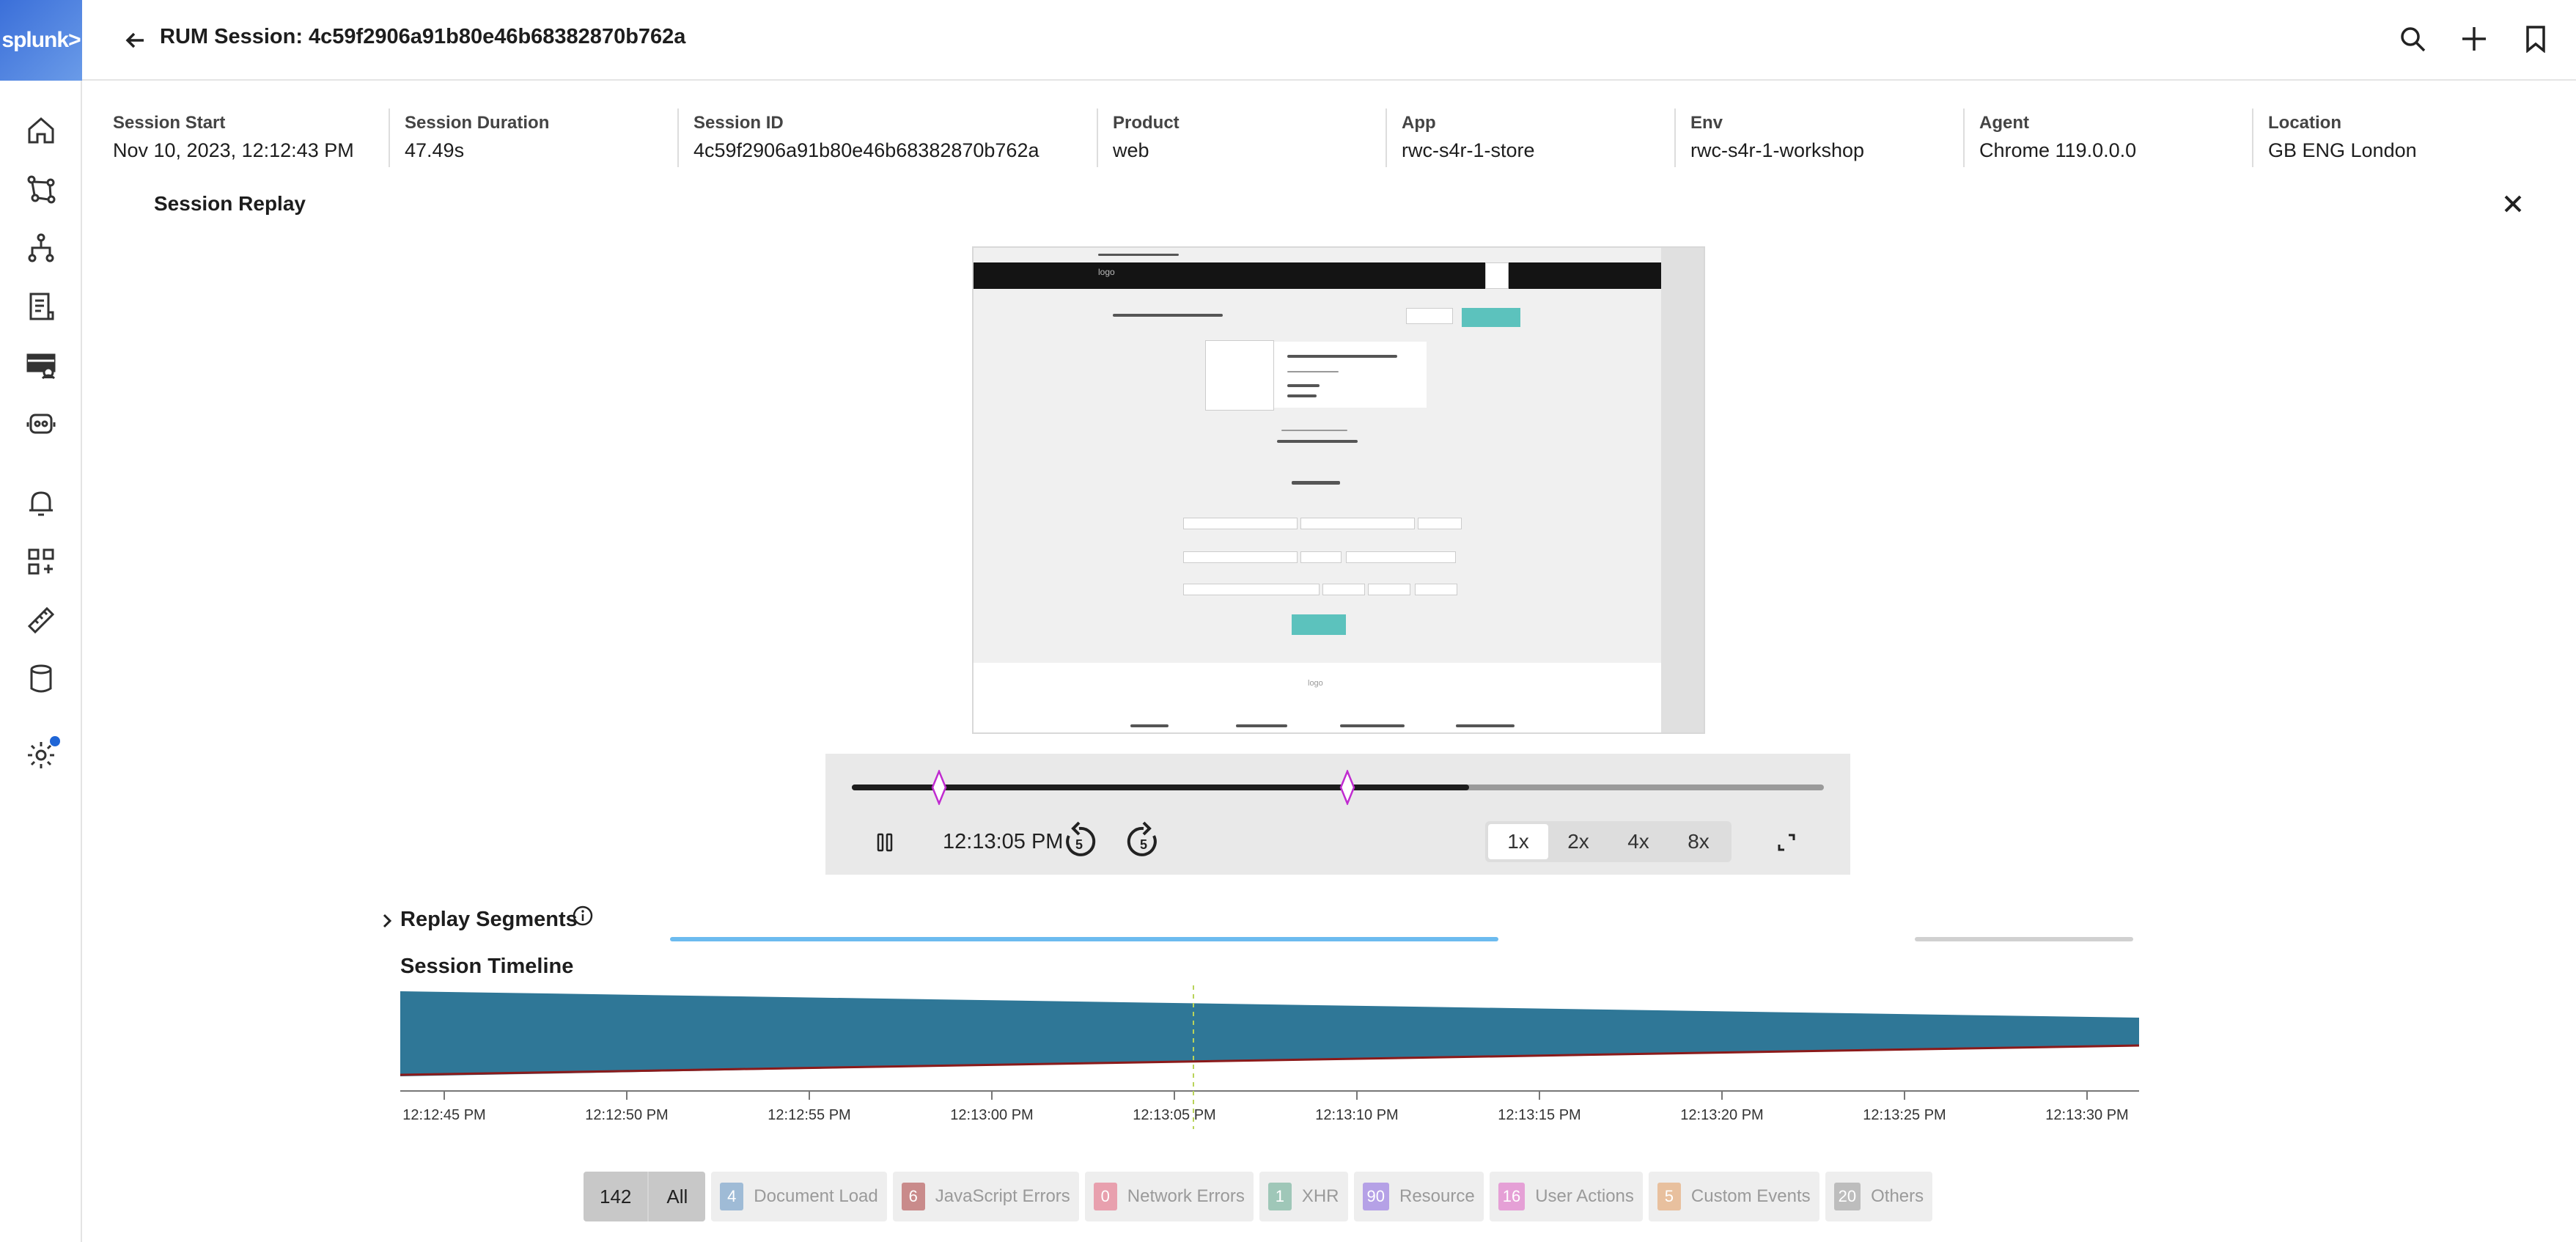 Image resolution: width=2576 pixels, height=1242 pixels. Describe the element at coordinates (55, 741) in the screenshot. I see `notification-dot` at that location.